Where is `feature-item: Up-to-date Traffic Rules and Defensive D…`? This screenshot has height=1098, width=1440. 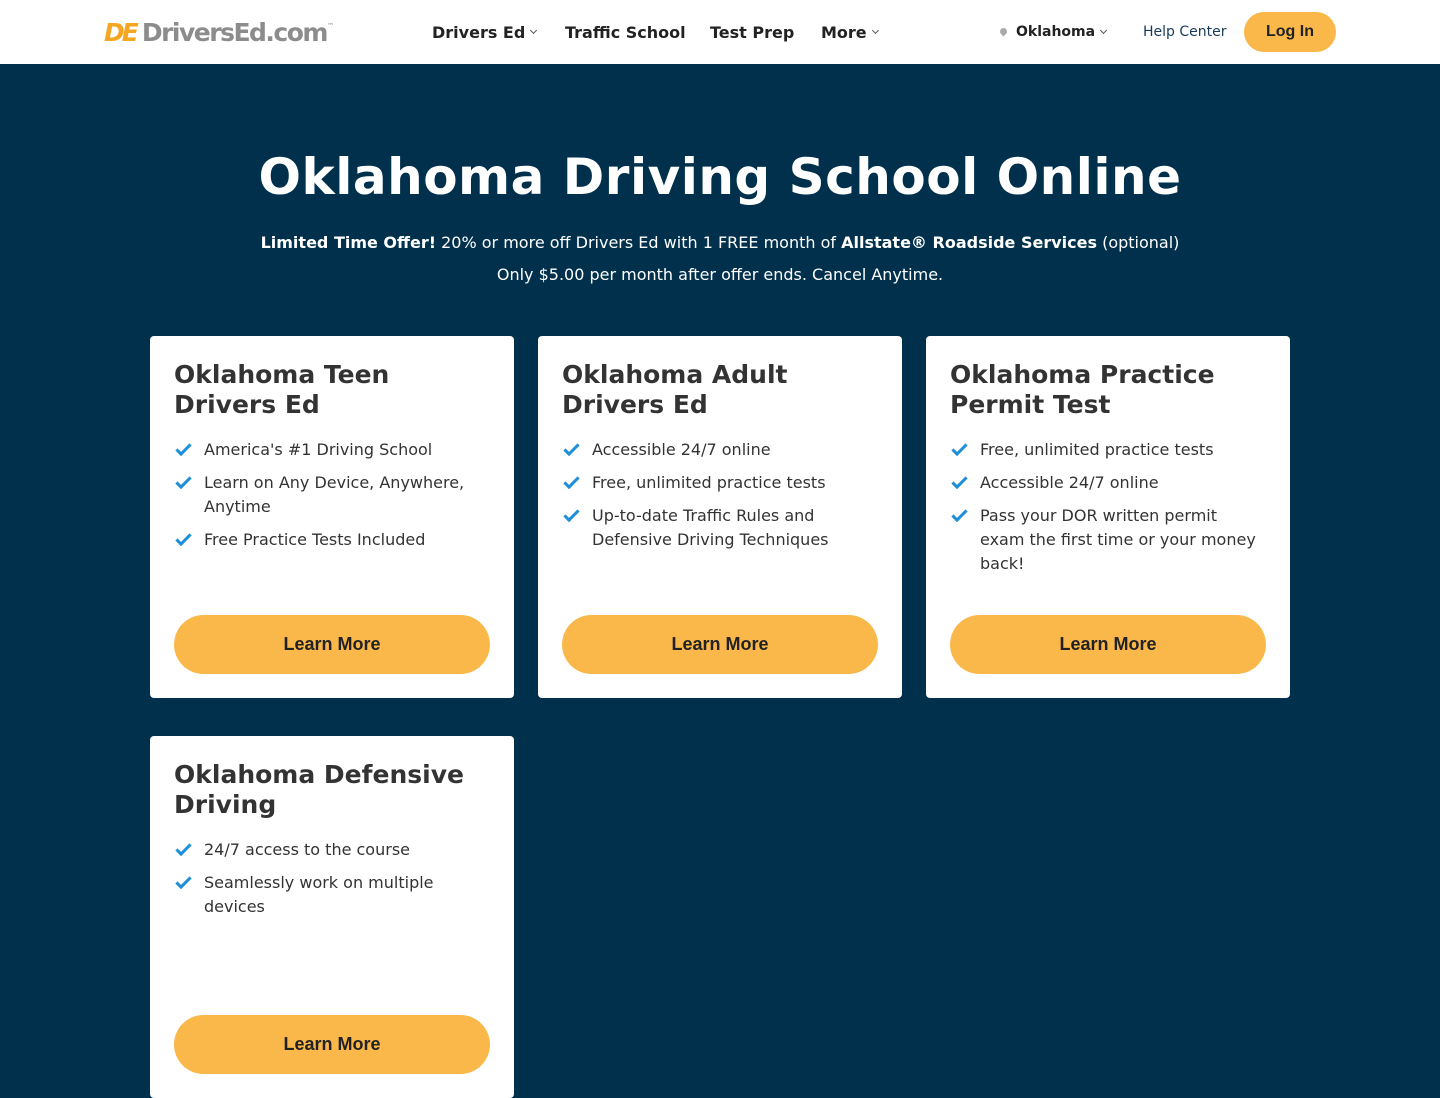
feature-item: Up-to-date Traffic Rules and Defensive D… is located at coordinates (720, 528).